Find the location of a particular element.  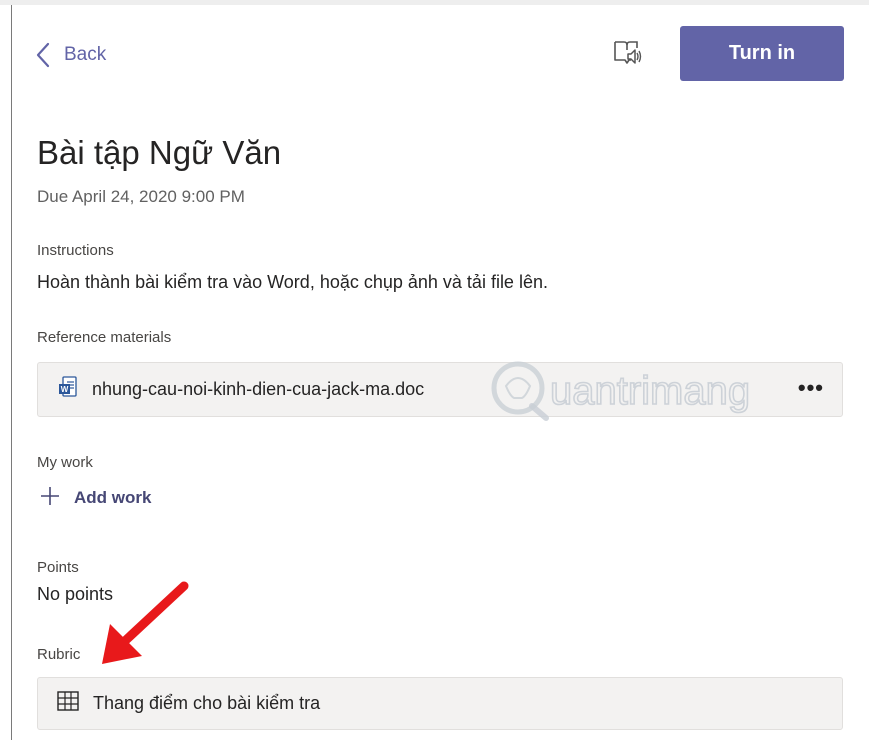

rubric-label: Rubric is located at coordinates (59, 654).